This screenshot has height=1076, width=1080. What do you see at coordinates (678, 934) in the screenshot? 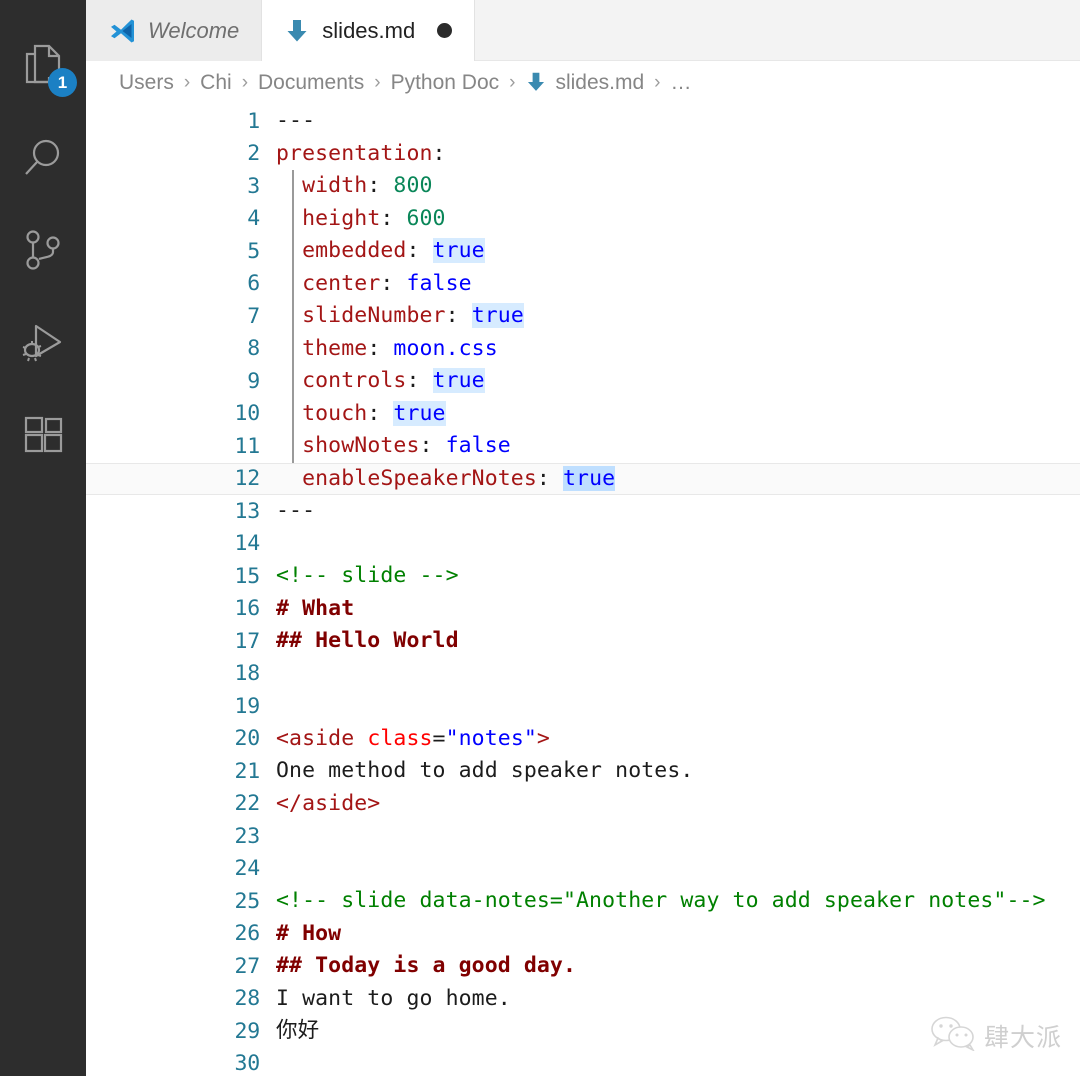
I see `code-line-content: # How` at bounding box center [678, 934].